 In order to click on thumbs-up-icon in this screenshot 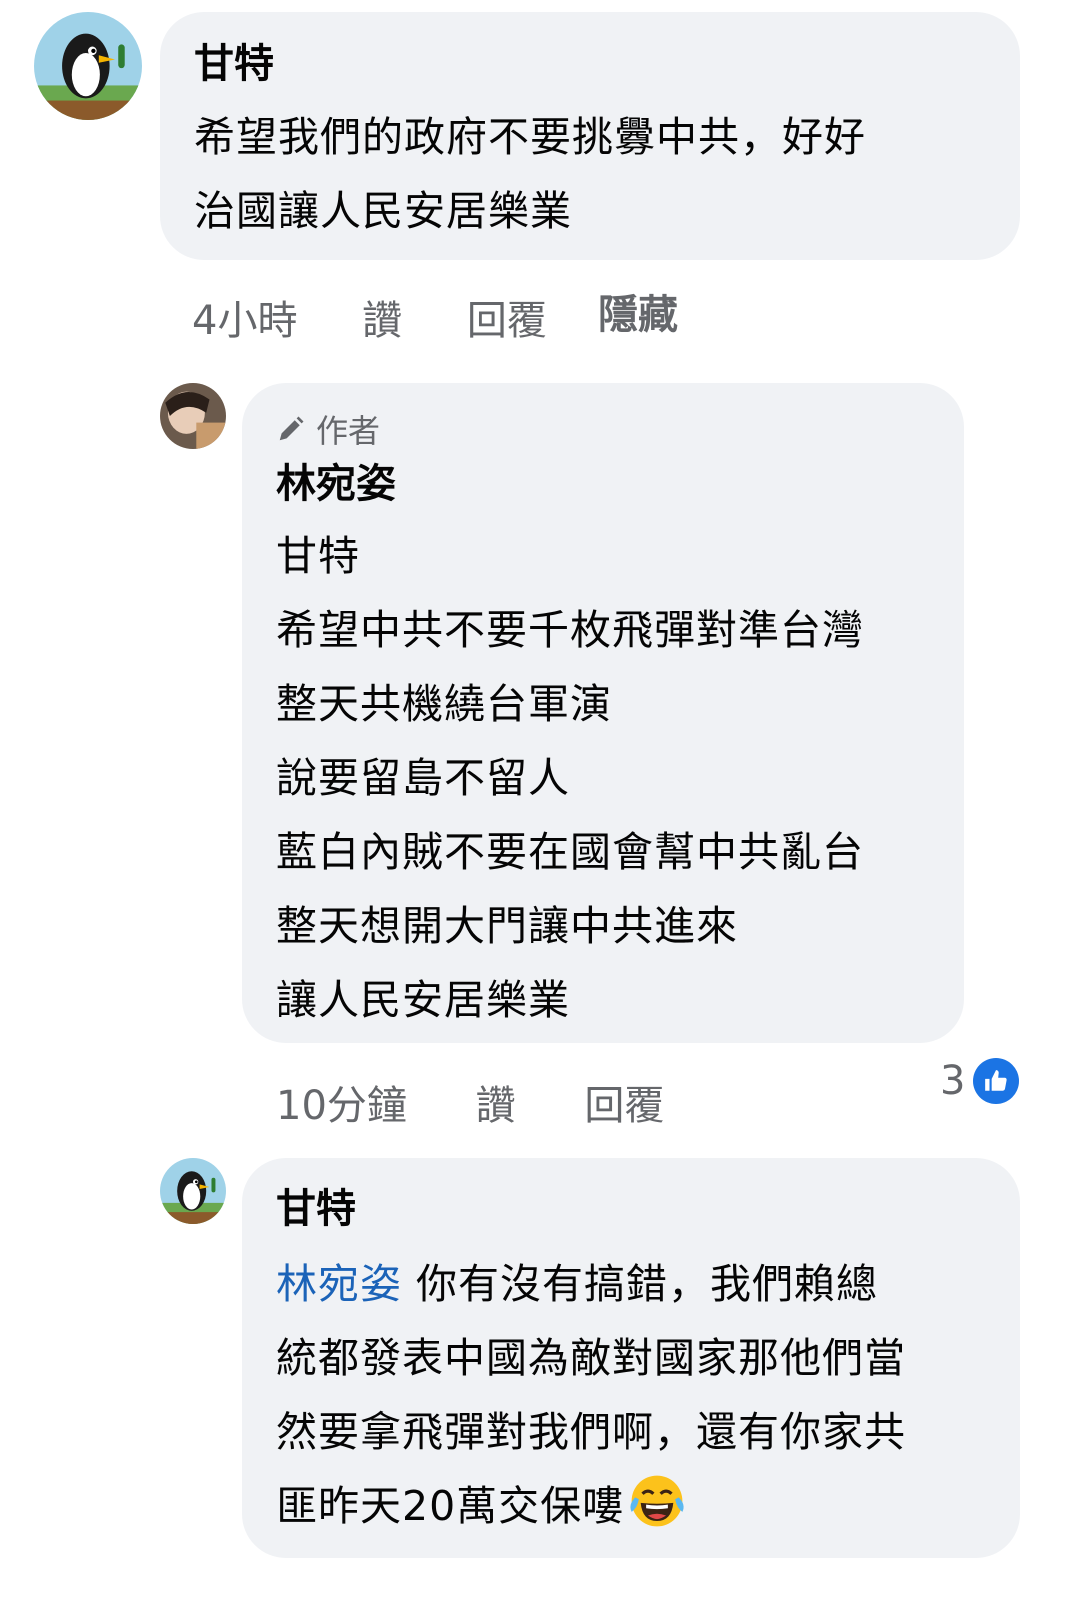, I will do `click(996, 1081)`.